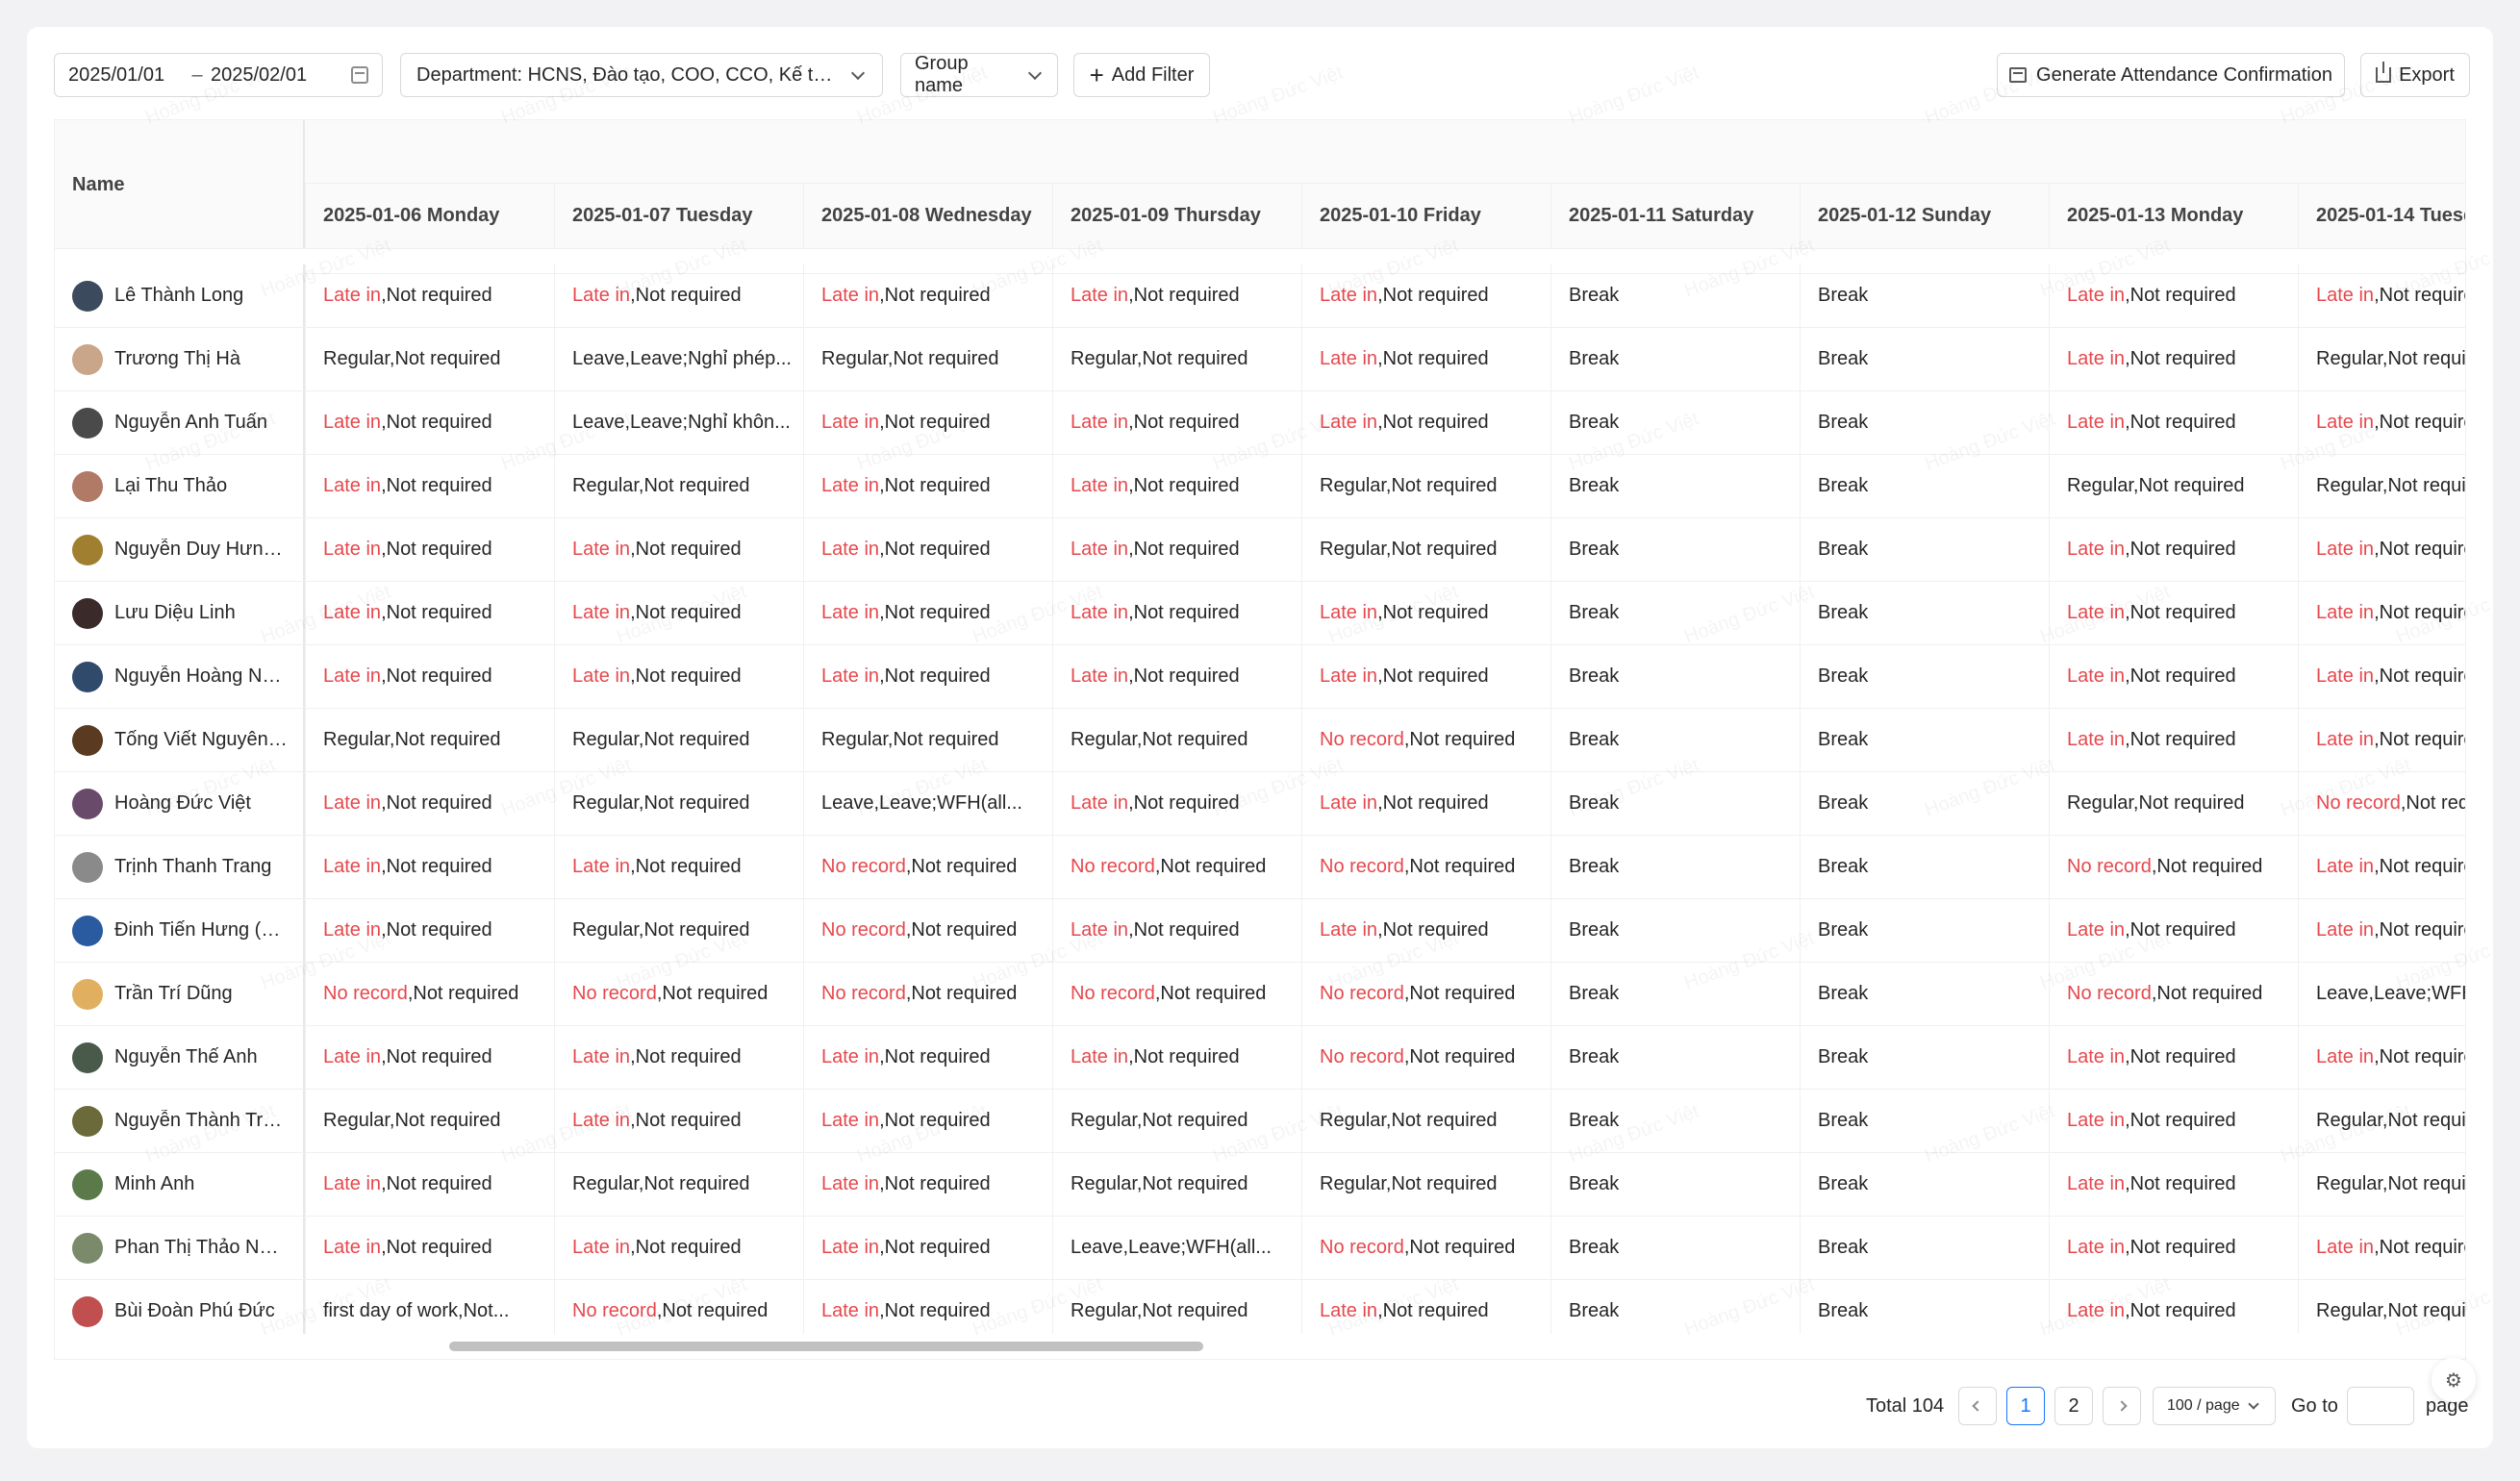 This screenshot has width=2520, height=1481. What do you see at coordinates (180, 613) in the screenshot?
I see `employee-name-cell: Lưu Diệu Linh` at bounding box center [180, 613].